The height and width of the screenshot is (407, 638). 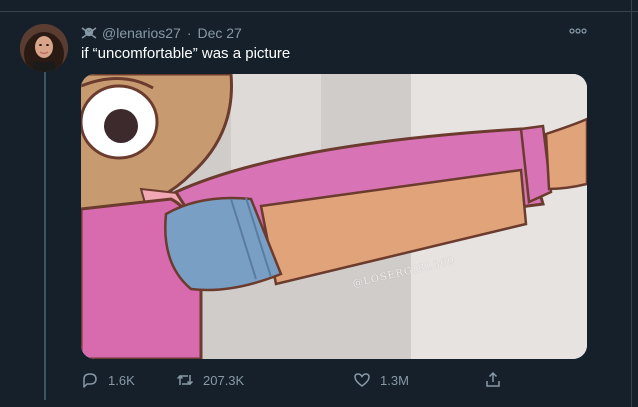 What do you see at coordinates (121, 380) in the screenshot?
I see `reply-count: 1.6K` at bounding box center [121, 380].